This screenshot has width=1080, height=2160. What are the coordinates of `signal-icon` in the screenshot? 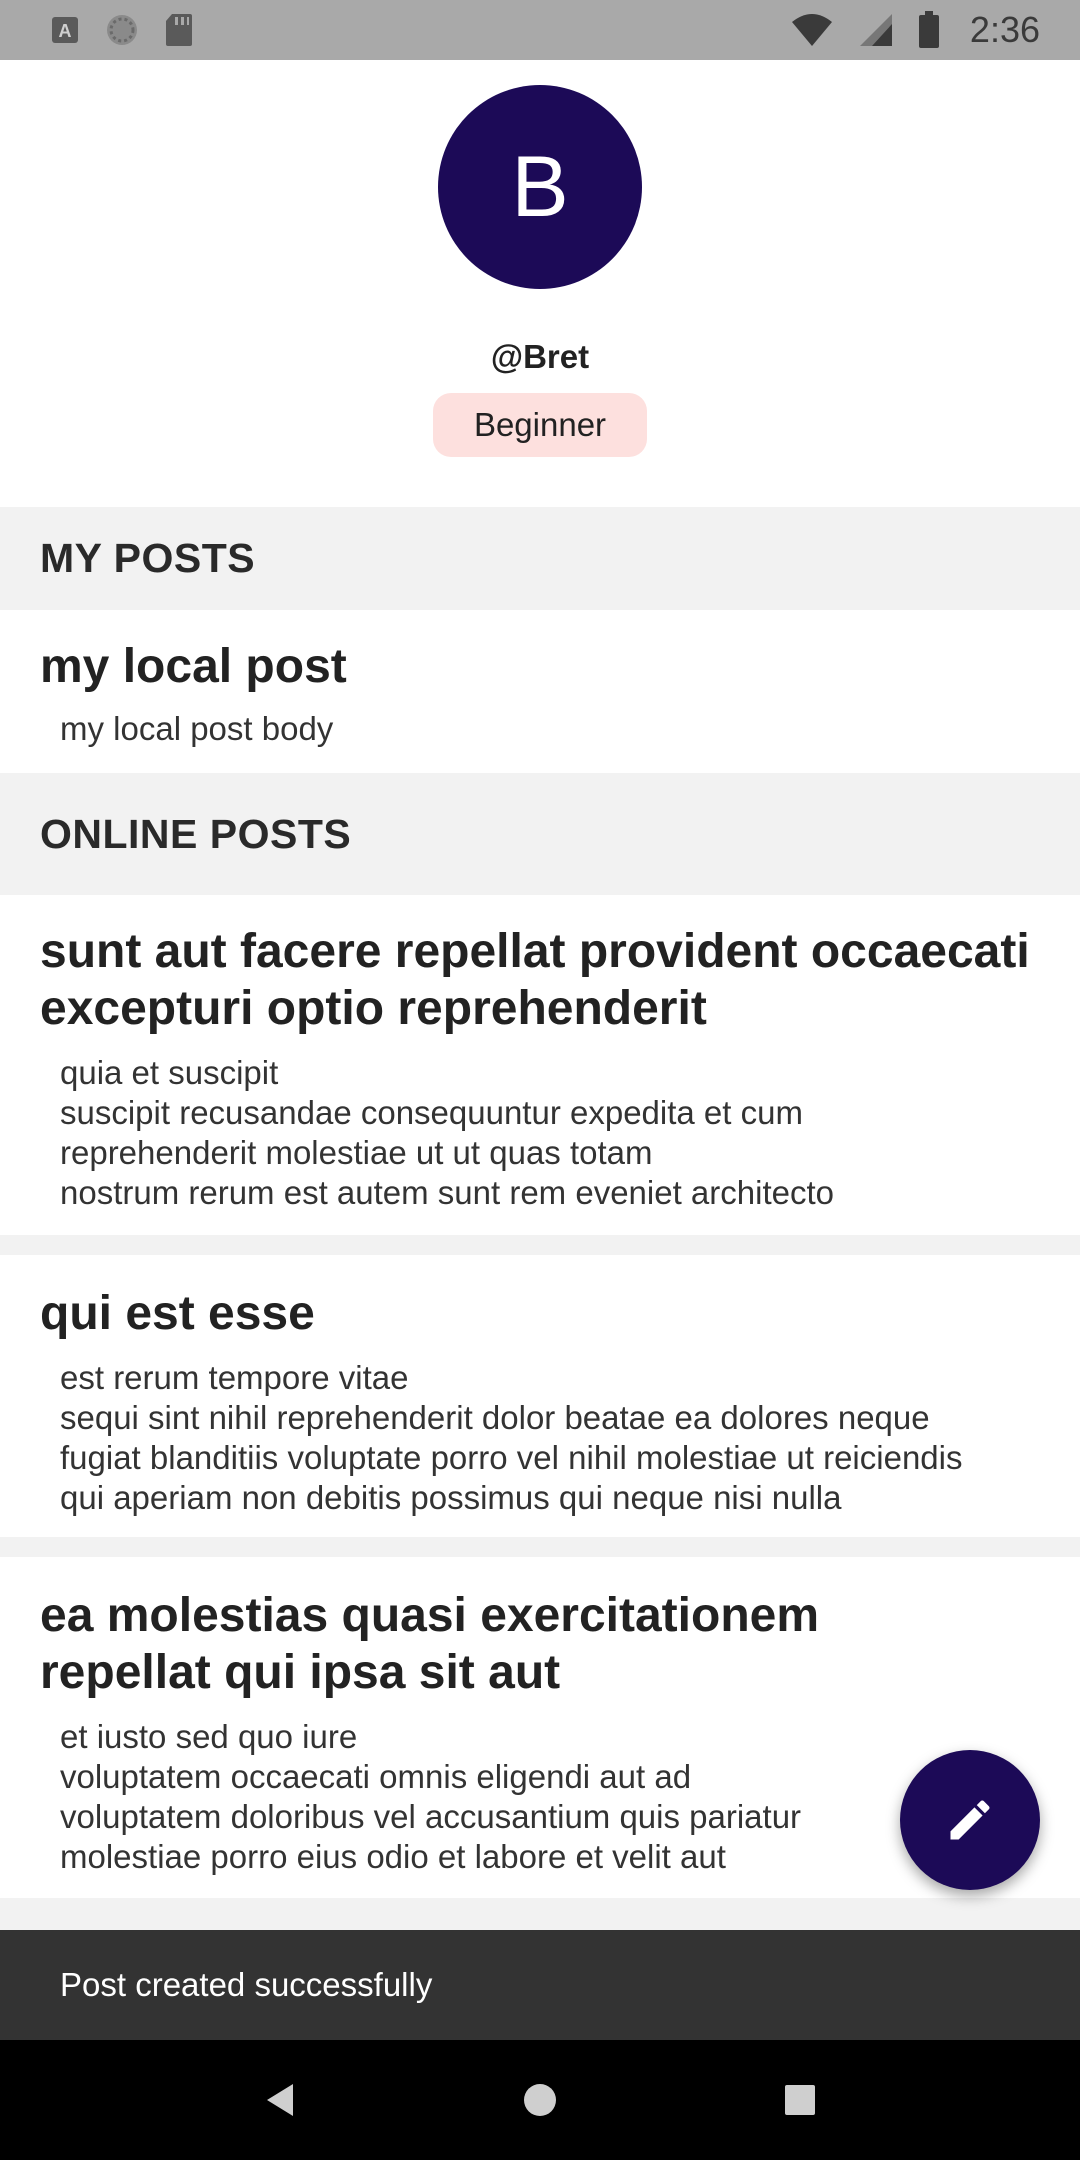 It's located at (876, 30).